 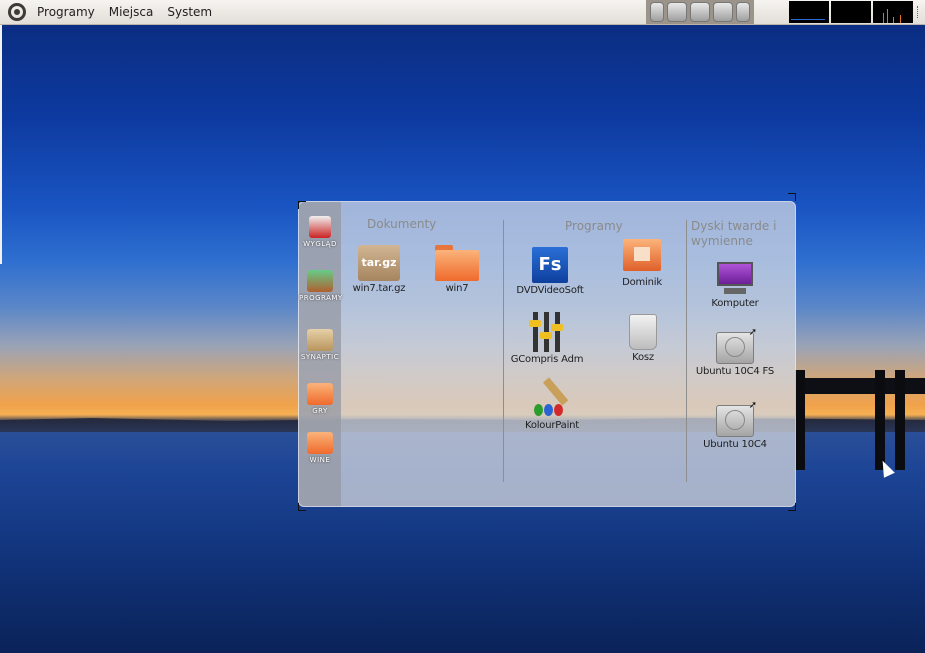 What do you see at coordinates (893, 12) in the screenshot?
I see `memory-monitor` at bounding box center [893, 12].